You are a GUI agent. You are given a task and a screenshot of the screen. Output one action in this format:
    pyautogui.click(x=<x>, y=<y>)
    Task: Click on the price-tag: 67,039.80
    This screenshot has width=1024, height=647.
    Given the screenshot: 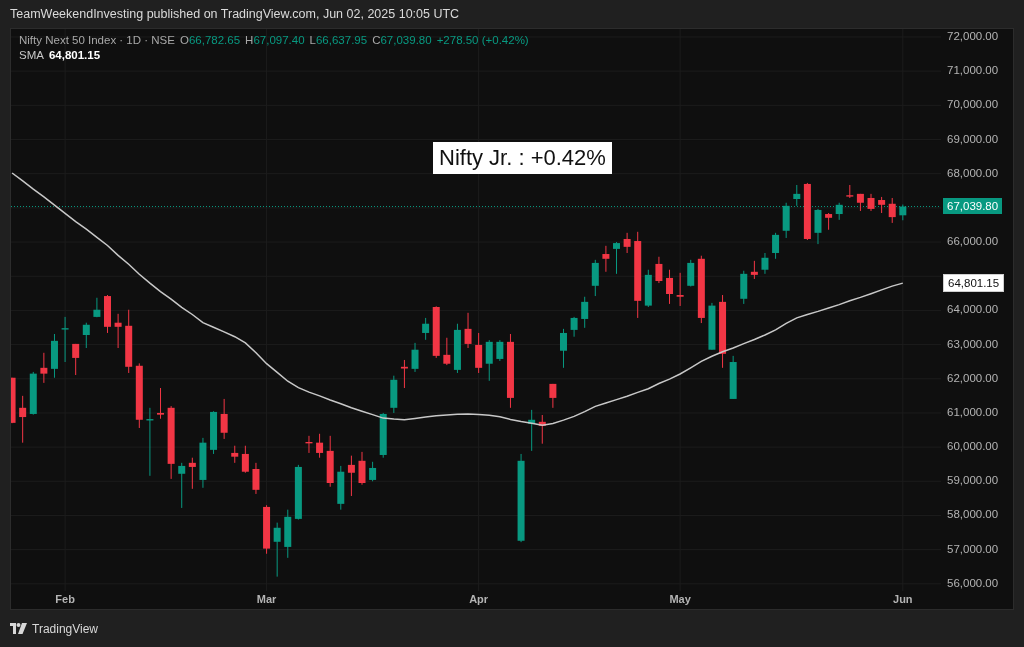 What is the action you would take?
    pyautogui.click(x=973, y=205)
    